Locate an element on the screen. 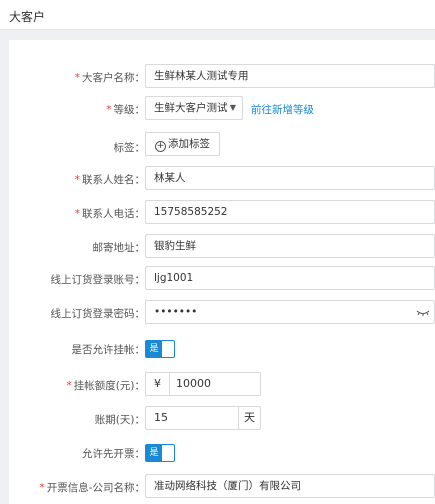 This screenshot has width=435, height=504. allow-invoice-label: 允许先开票： is located at coordinates (113, 454).